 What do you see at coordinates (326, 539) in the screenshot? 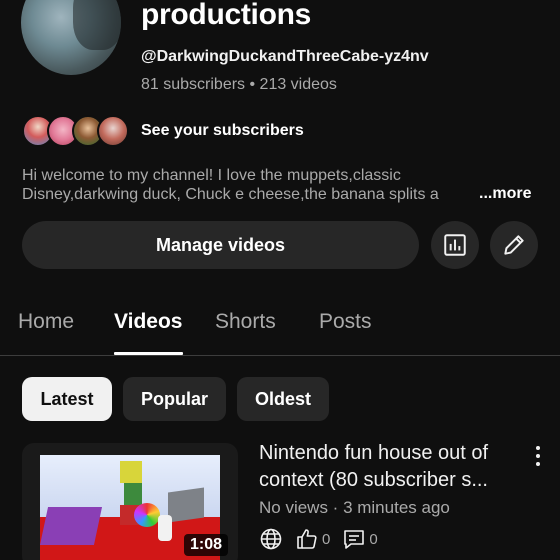
I see `like-count: 0` at bounding box center [326, 539].